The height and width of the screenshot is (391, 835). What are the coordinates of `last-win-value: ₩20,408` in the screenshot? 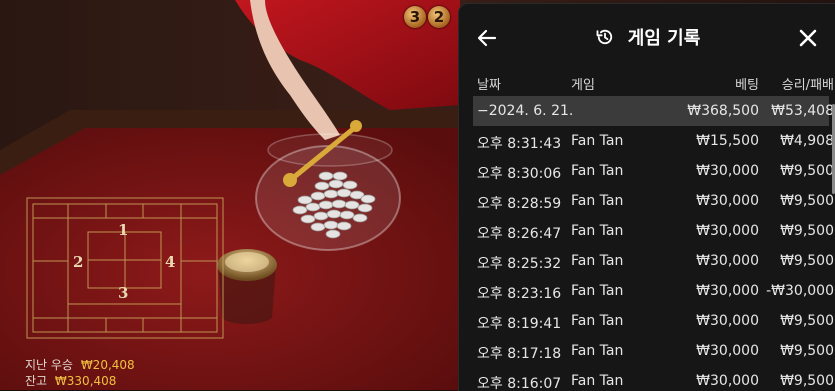 It's located at (107, 365).